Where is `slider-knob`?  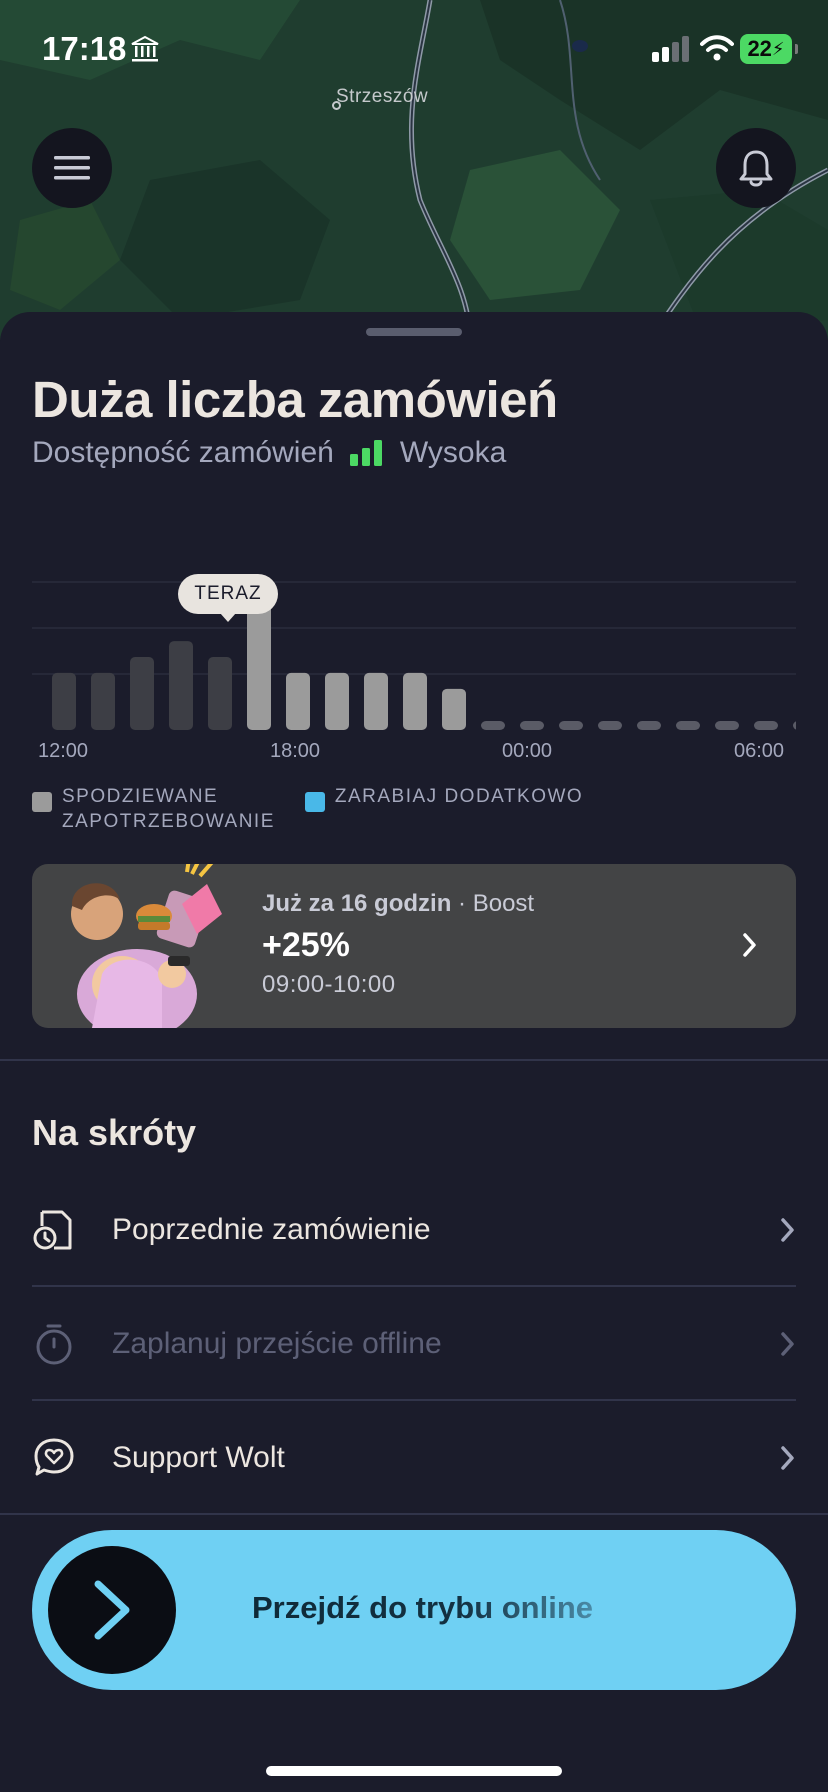 slider-knob is located at coordinates (112, 1610).